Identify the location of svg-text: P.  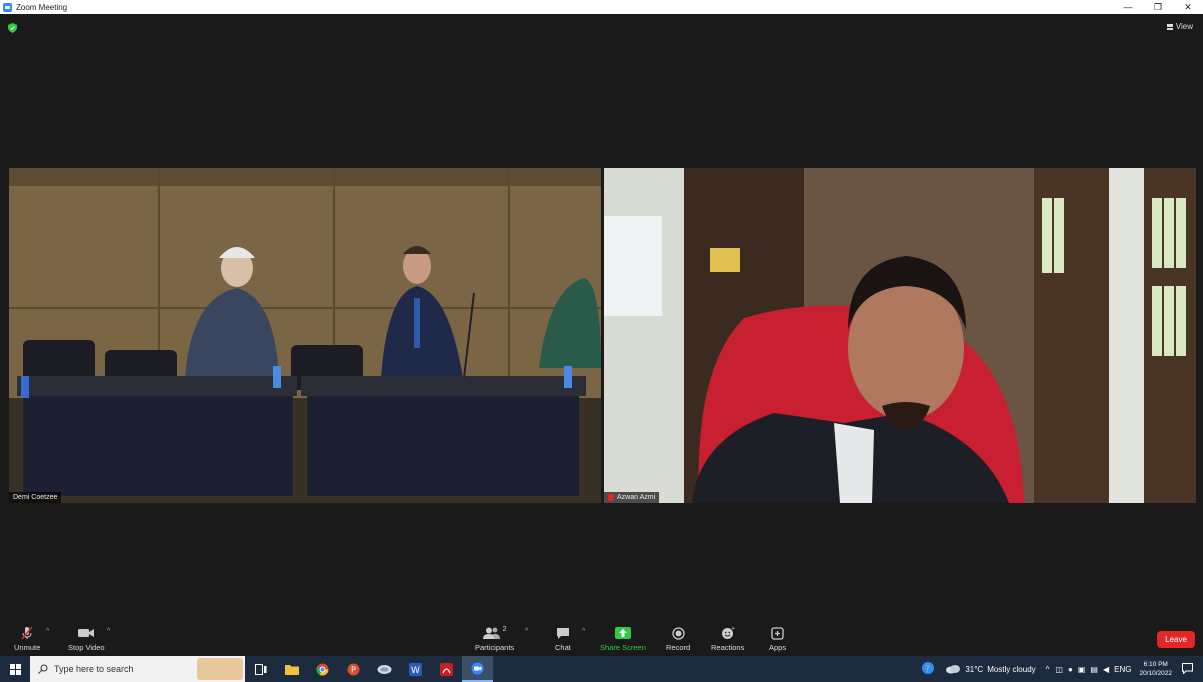
(353, 669).